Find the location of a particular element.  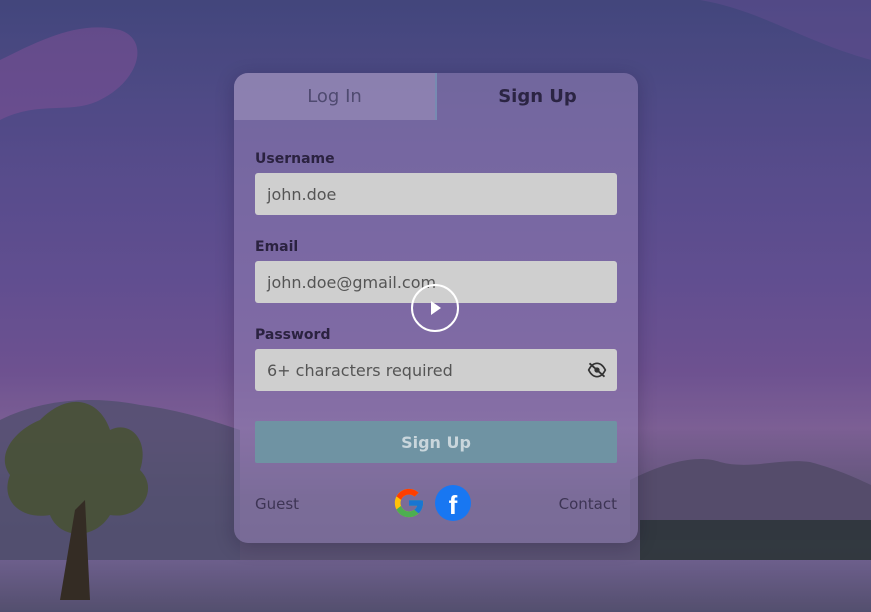

facebook-icon: f is located at coordinates (453, 503).